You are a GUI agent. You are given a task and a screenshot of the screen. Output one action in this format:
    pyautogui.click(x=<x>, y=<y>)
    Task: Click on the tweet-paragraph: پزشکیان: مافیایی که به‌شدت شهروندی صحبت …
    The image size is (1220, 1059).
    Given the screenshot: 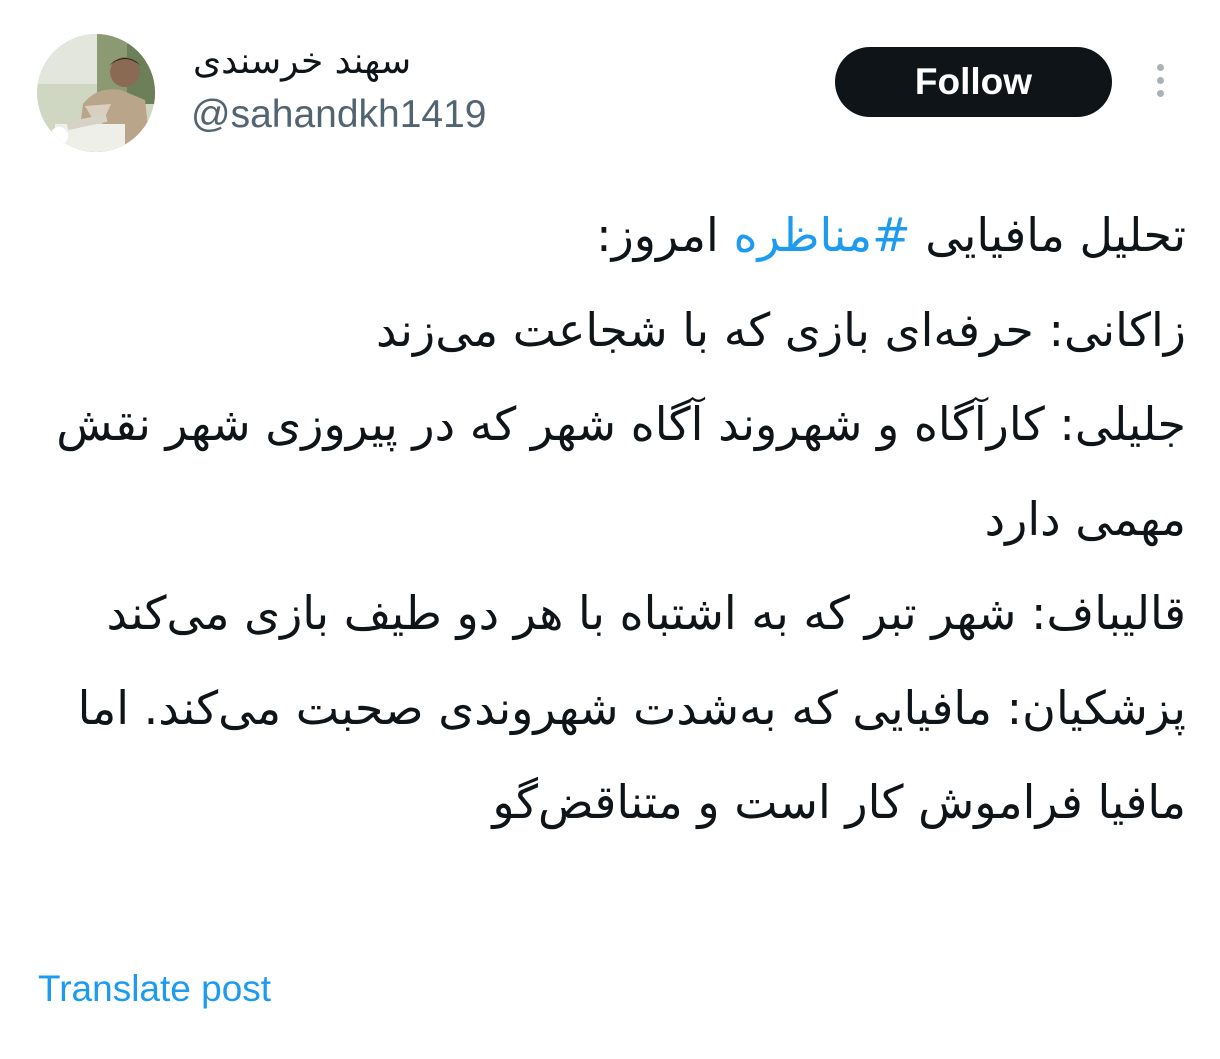 What is the action you would take?
    pyautogui.click(x=631, y=755)
    